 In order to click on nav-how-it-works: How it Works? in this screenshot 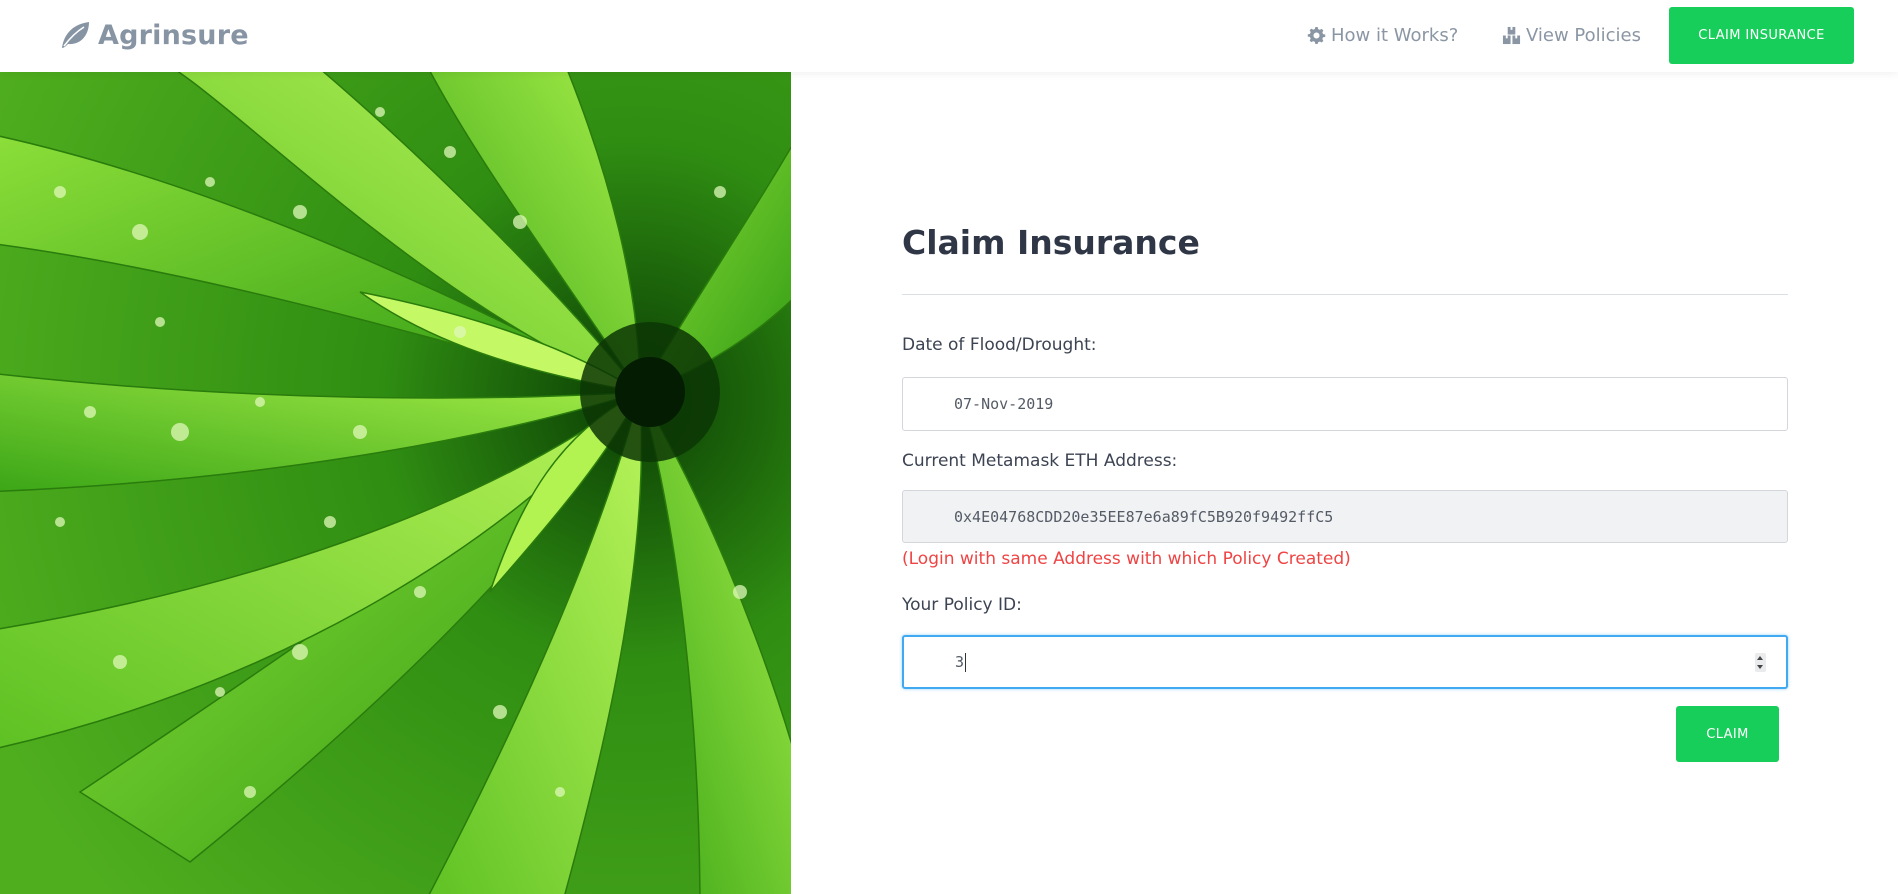, I will do `click(1382, 35)`.